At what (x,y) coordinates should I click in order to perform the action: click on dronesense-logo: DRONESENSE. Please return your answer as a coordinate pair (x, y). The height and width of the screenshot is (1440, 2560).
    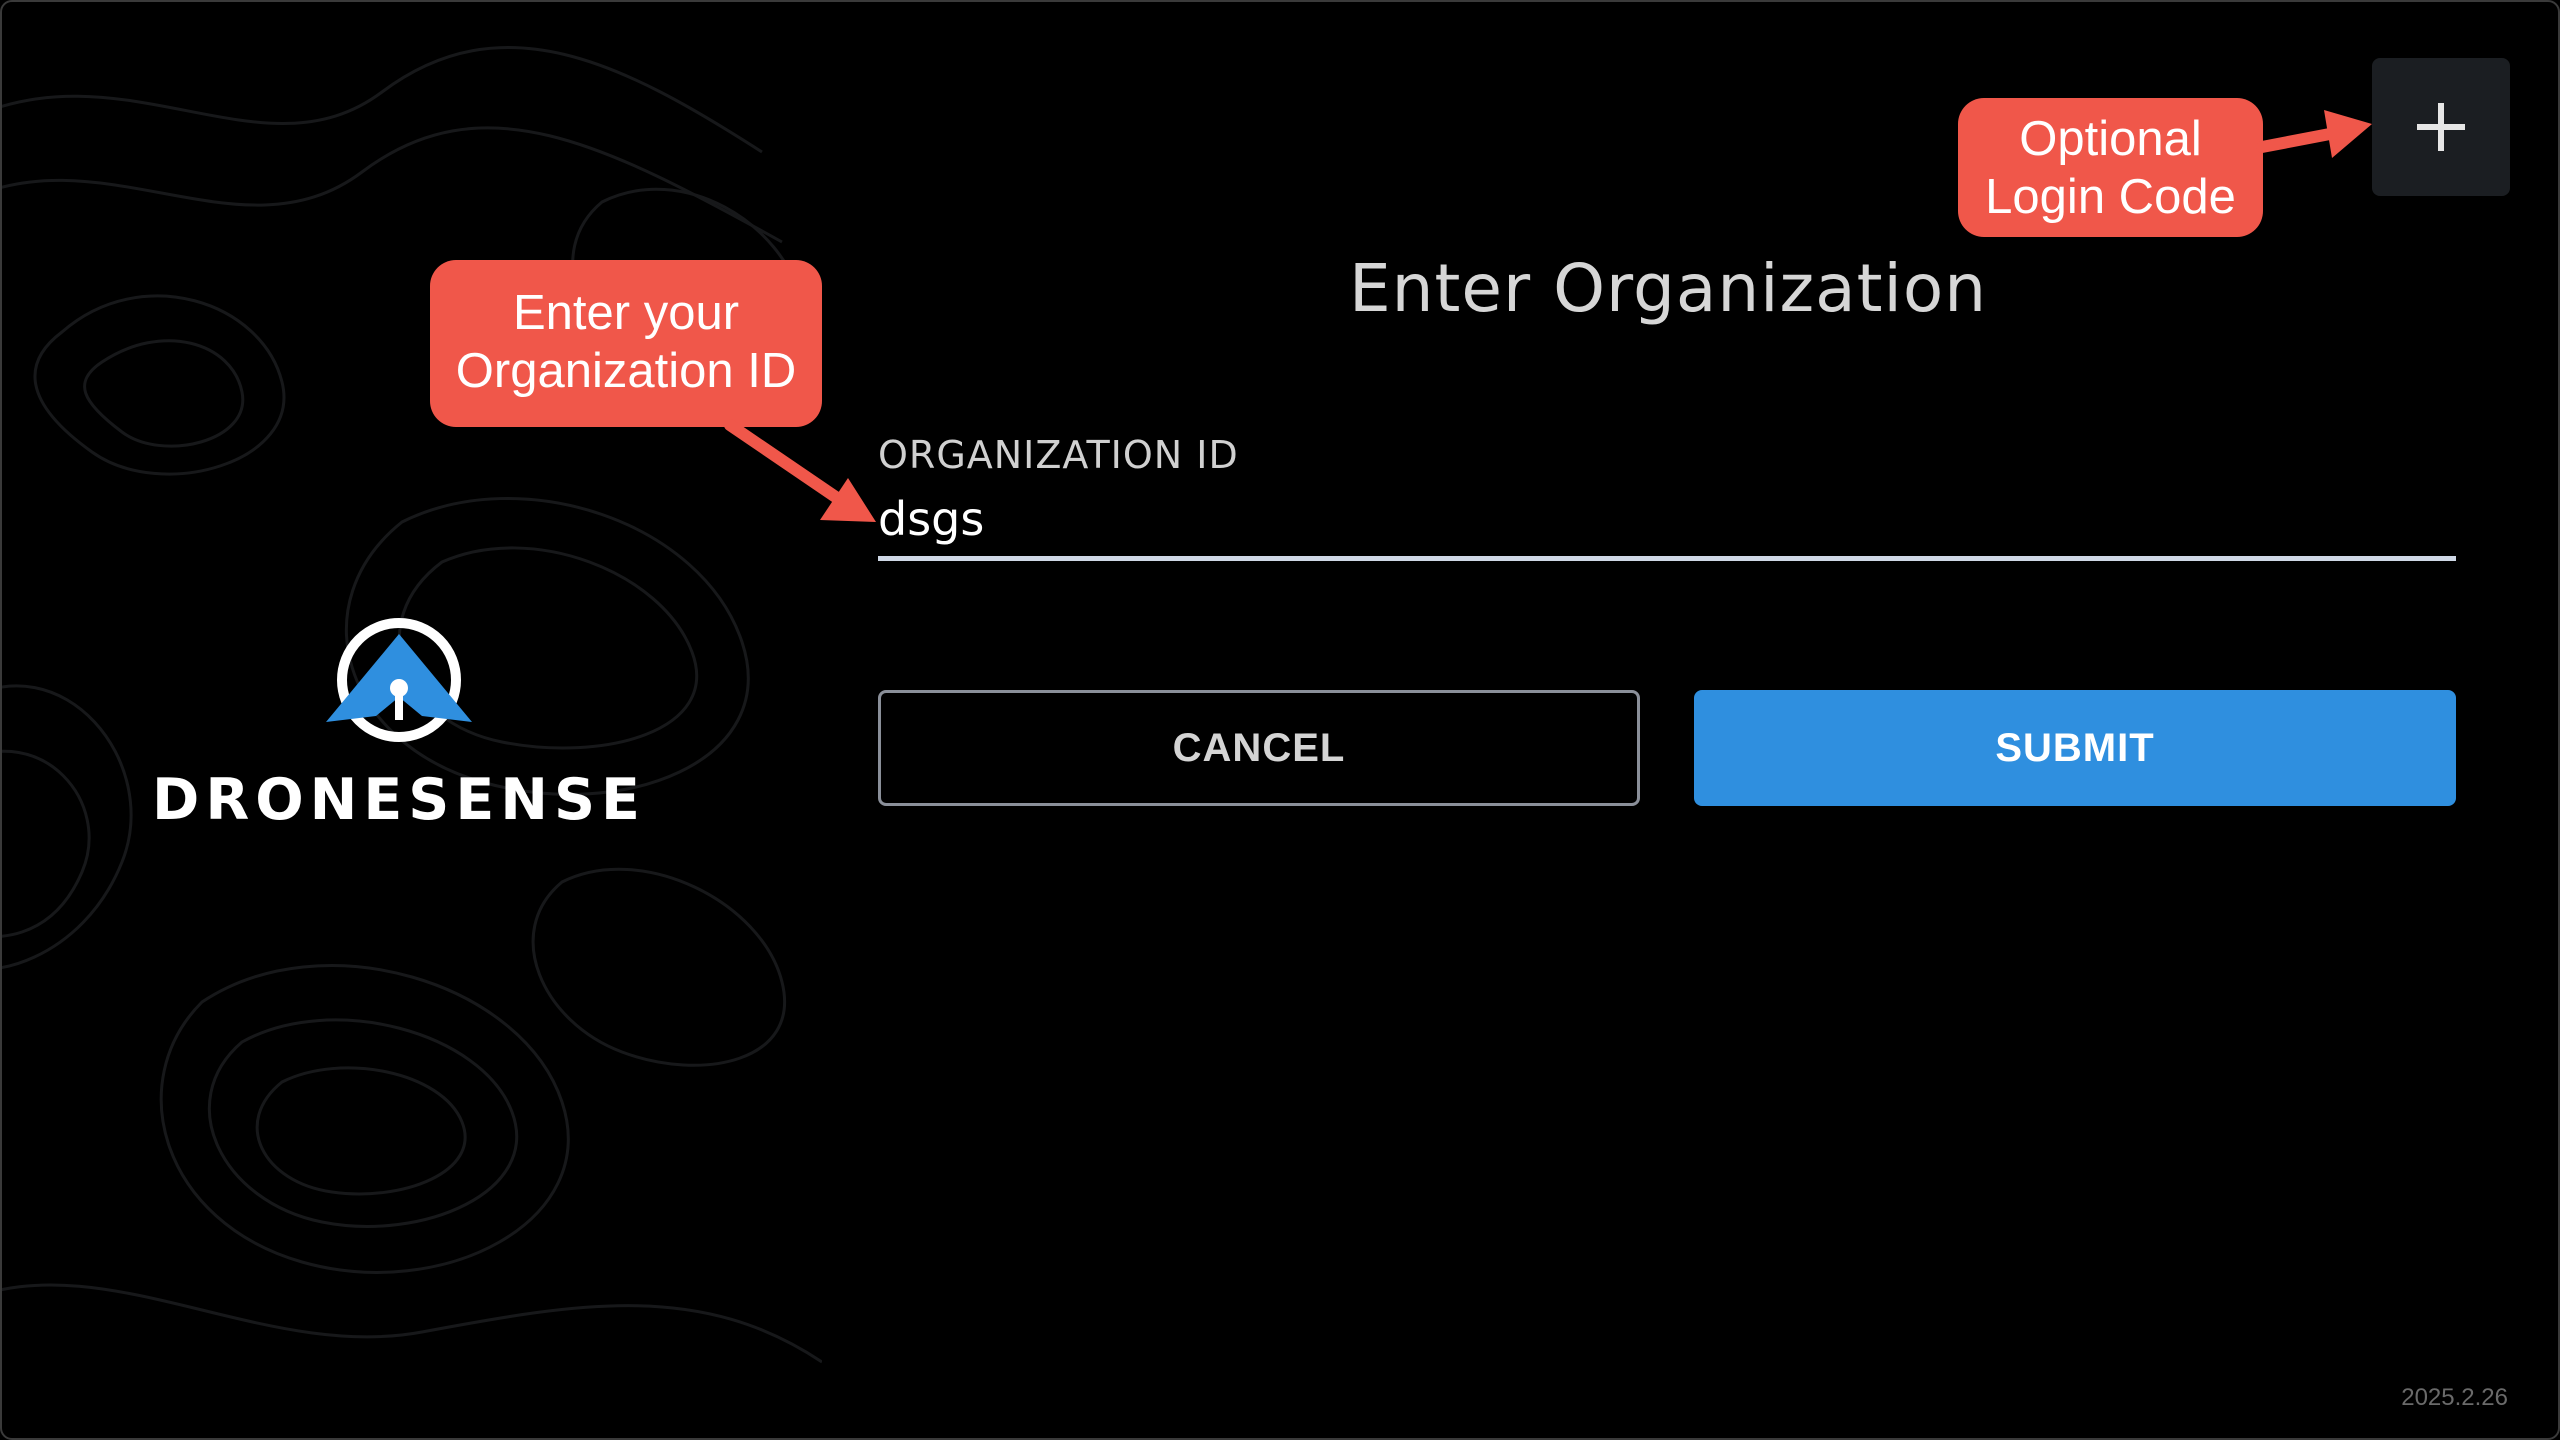
    Looking at the image, I should click on (399, 722).